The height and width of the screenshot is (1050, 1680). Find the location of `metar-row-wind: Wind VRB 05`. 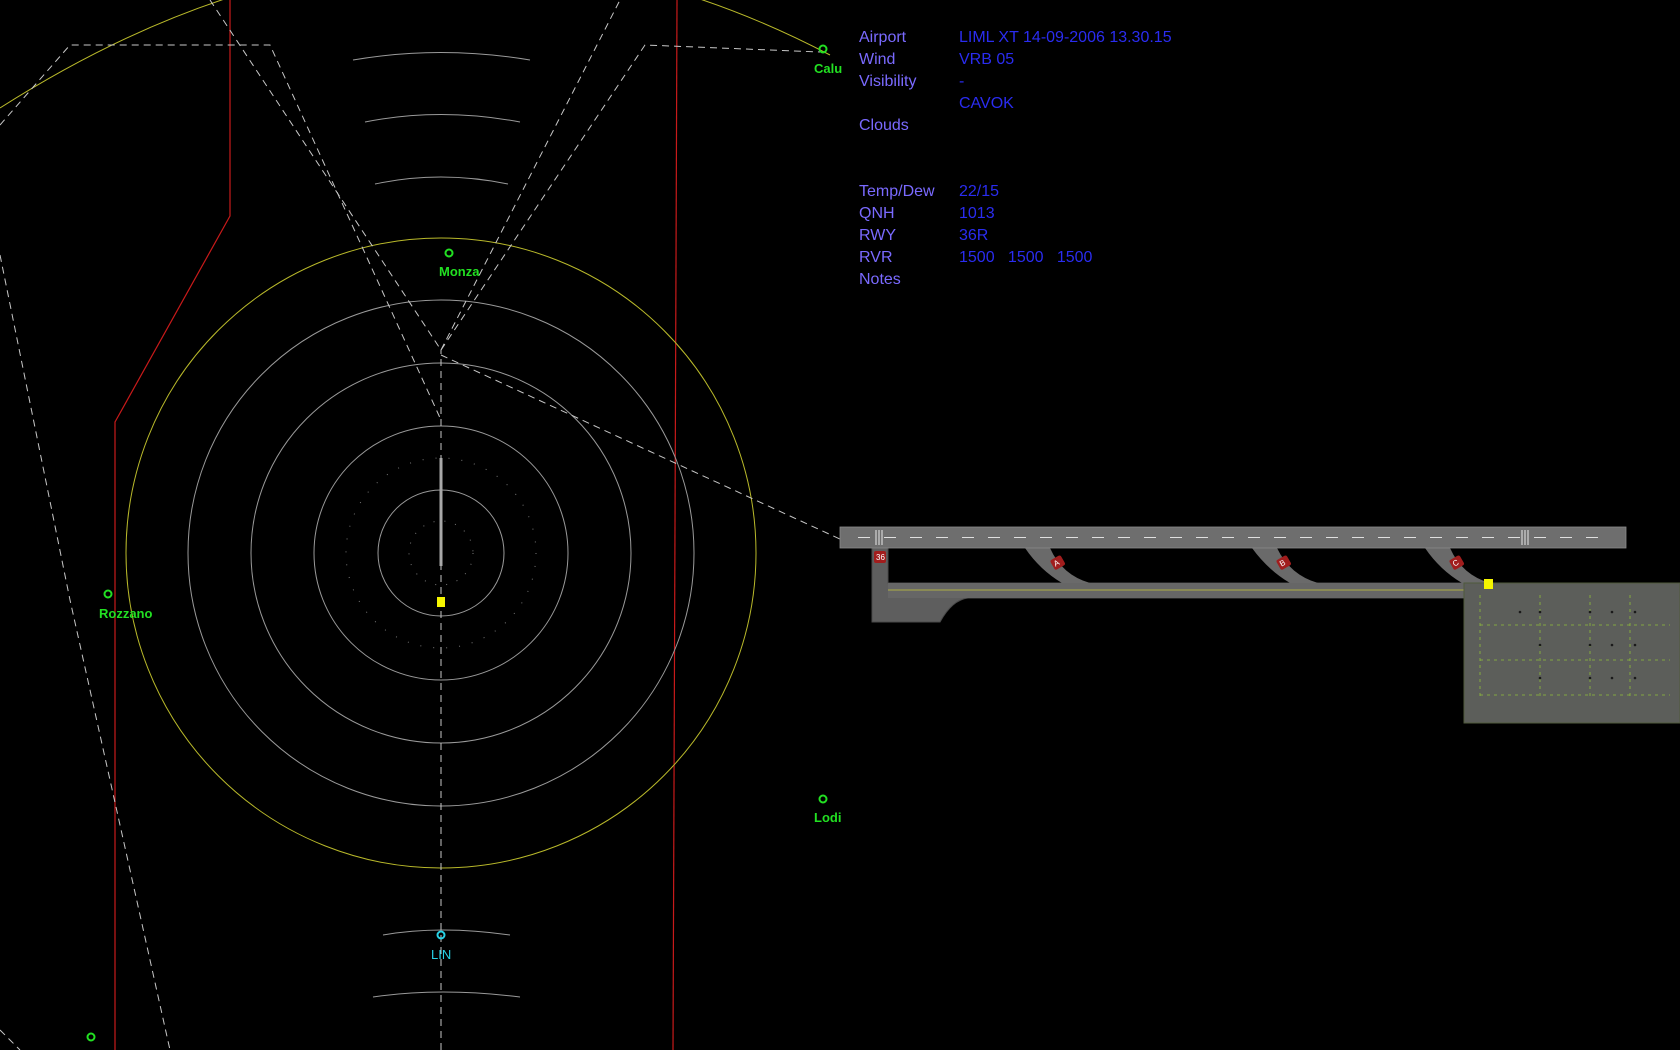

metar-row-wind: Wind VRB 05 is located at coordinates (1069, 61).